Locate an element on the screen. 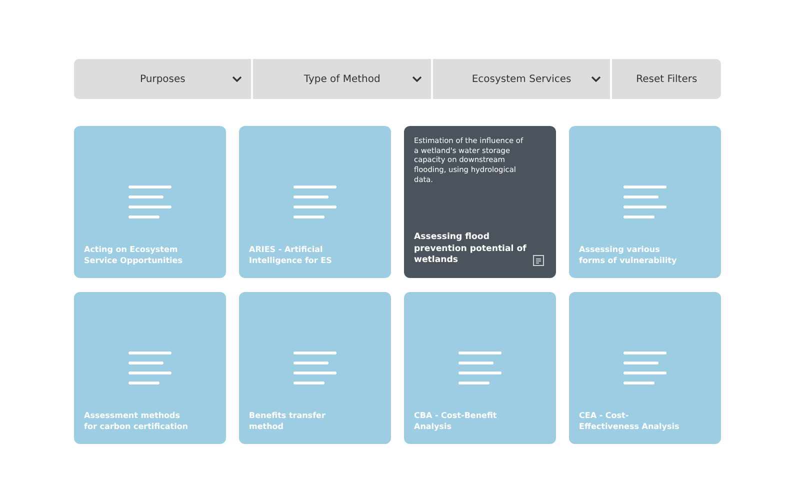  card-title: Assessing various forms of vulnerability is located at coordinates (628, 256).